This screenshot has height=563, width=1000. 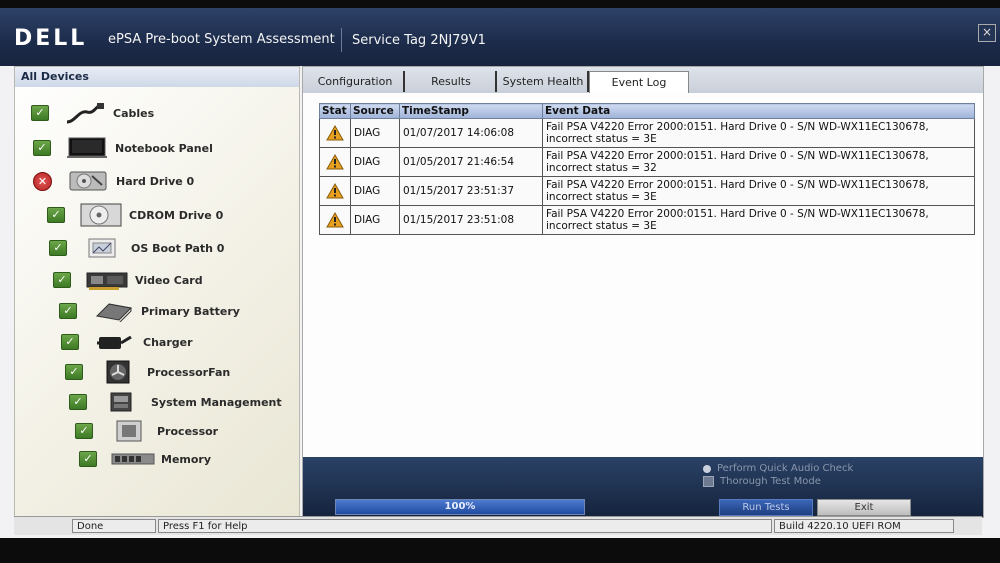 What do you see at coordinates (335, 111) in the screenshot?
I see `column-header-stat: Stat` at bounding box center [335, 111].